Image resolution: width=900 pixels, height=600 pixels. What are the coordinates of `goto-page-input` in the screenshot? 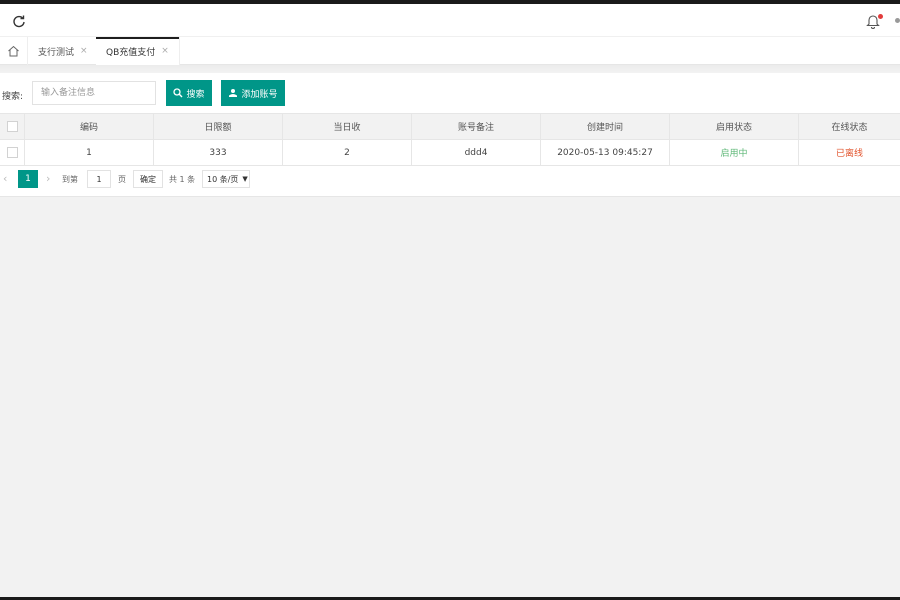 It's located at (99, 179).